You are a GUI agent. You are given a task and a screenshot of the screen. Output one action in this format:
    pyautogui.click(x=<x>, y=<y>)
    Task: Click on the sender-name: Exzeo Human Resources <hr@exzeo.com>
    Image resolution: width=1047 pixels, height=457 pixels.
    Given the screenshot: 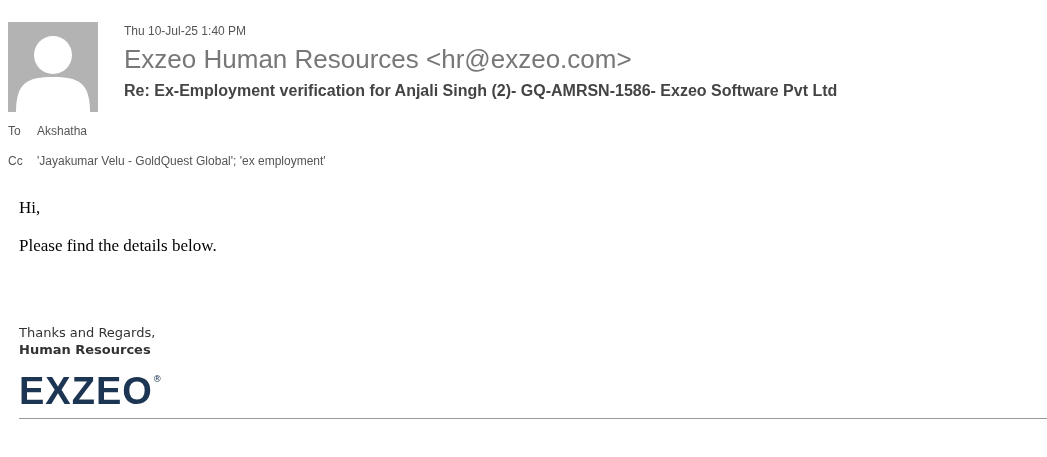 What is the action you would take?
    pyautogui.click(x=378, y=60)
    